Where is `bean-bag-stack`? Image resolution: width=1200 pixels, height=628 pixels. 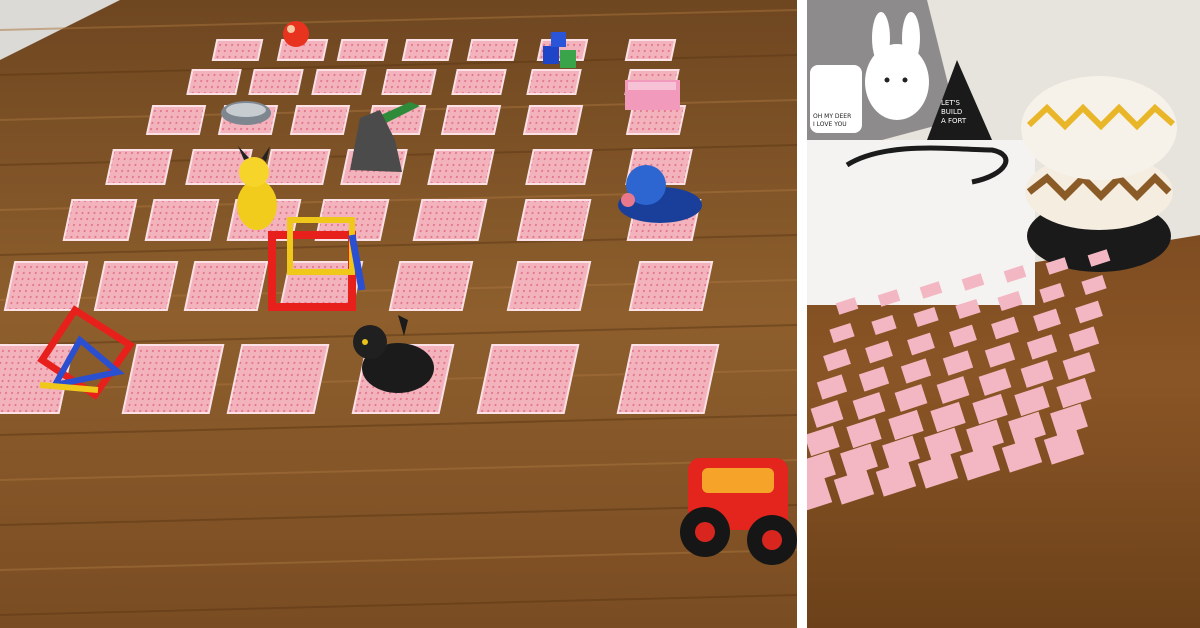
bean-bag-stack is located at coordinates (1099, 174).